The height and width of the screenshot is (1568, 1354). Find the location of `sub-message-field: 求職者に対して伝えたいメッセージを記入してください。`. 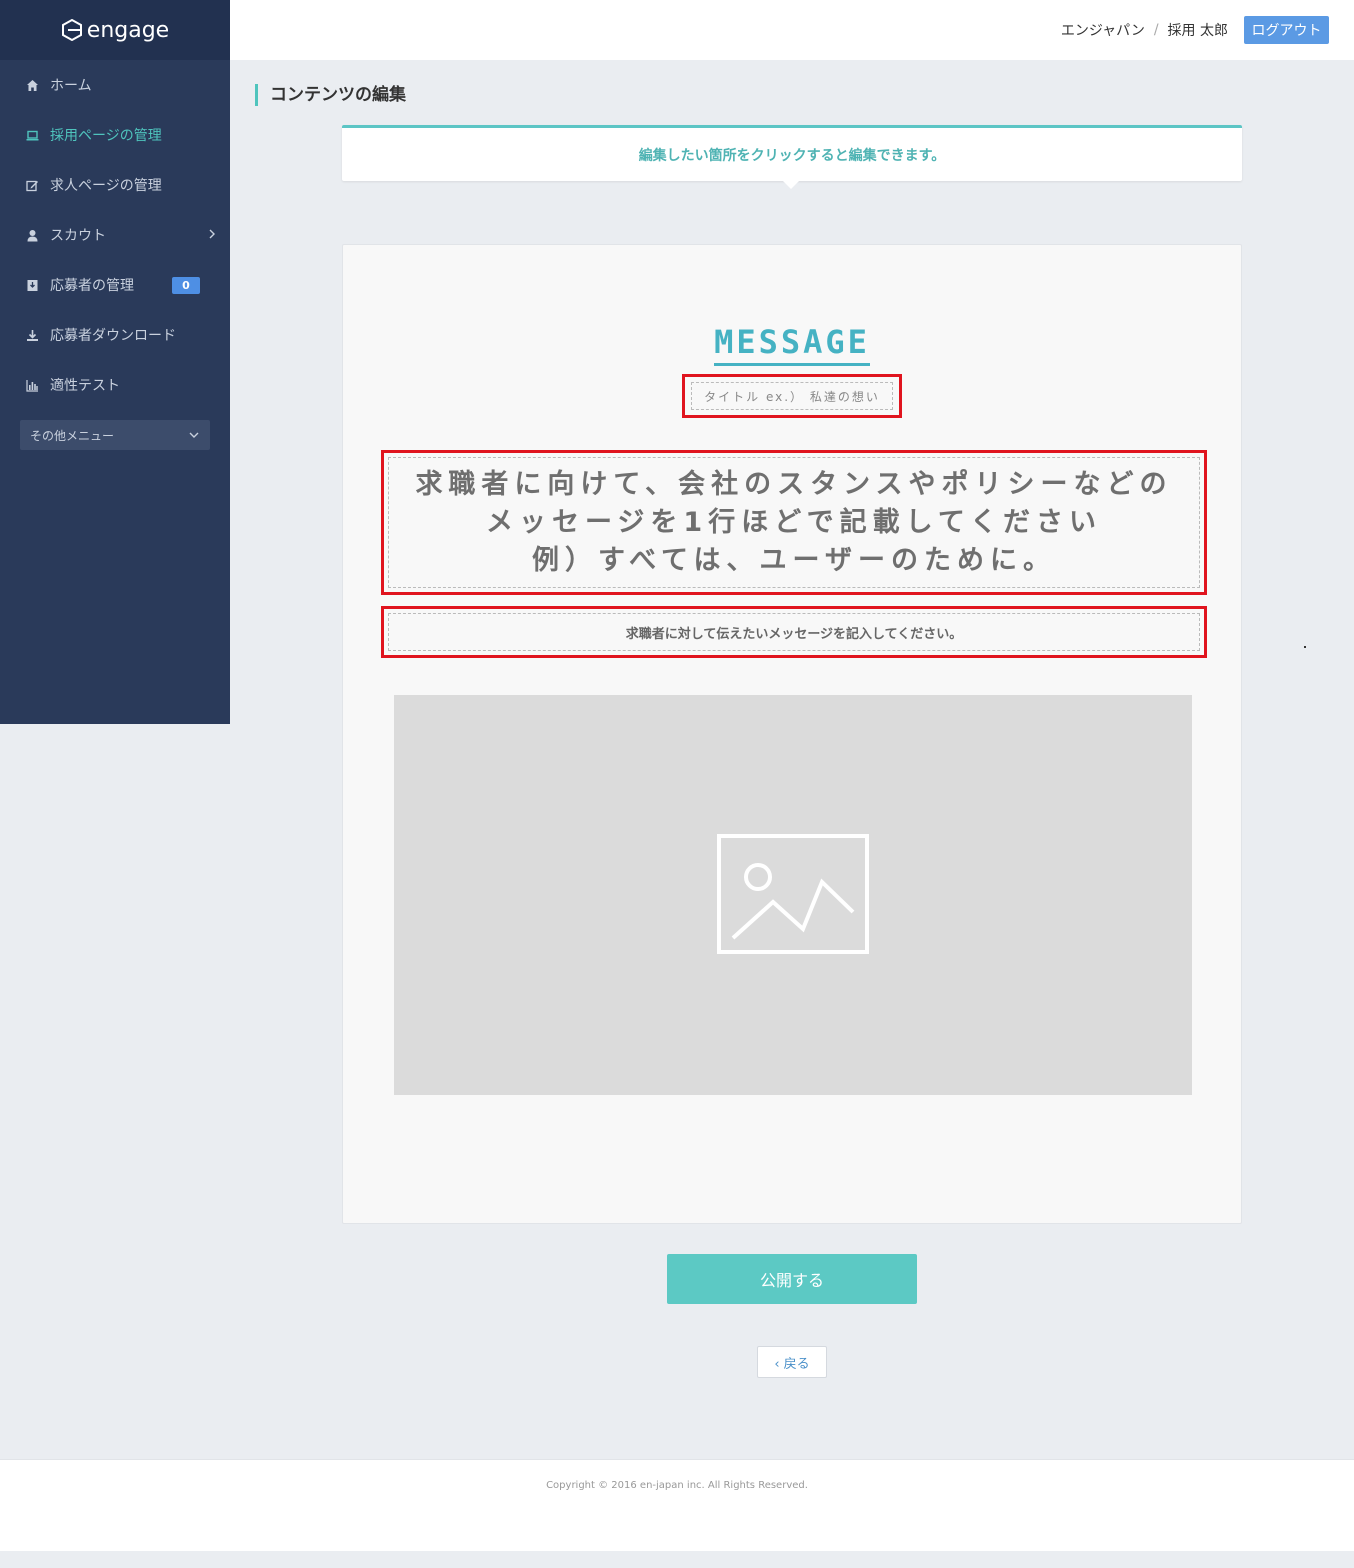

sub-message-field: 求職者に対して伝えたいメッセージを記入してください。 is located at coordinates (794, 632).